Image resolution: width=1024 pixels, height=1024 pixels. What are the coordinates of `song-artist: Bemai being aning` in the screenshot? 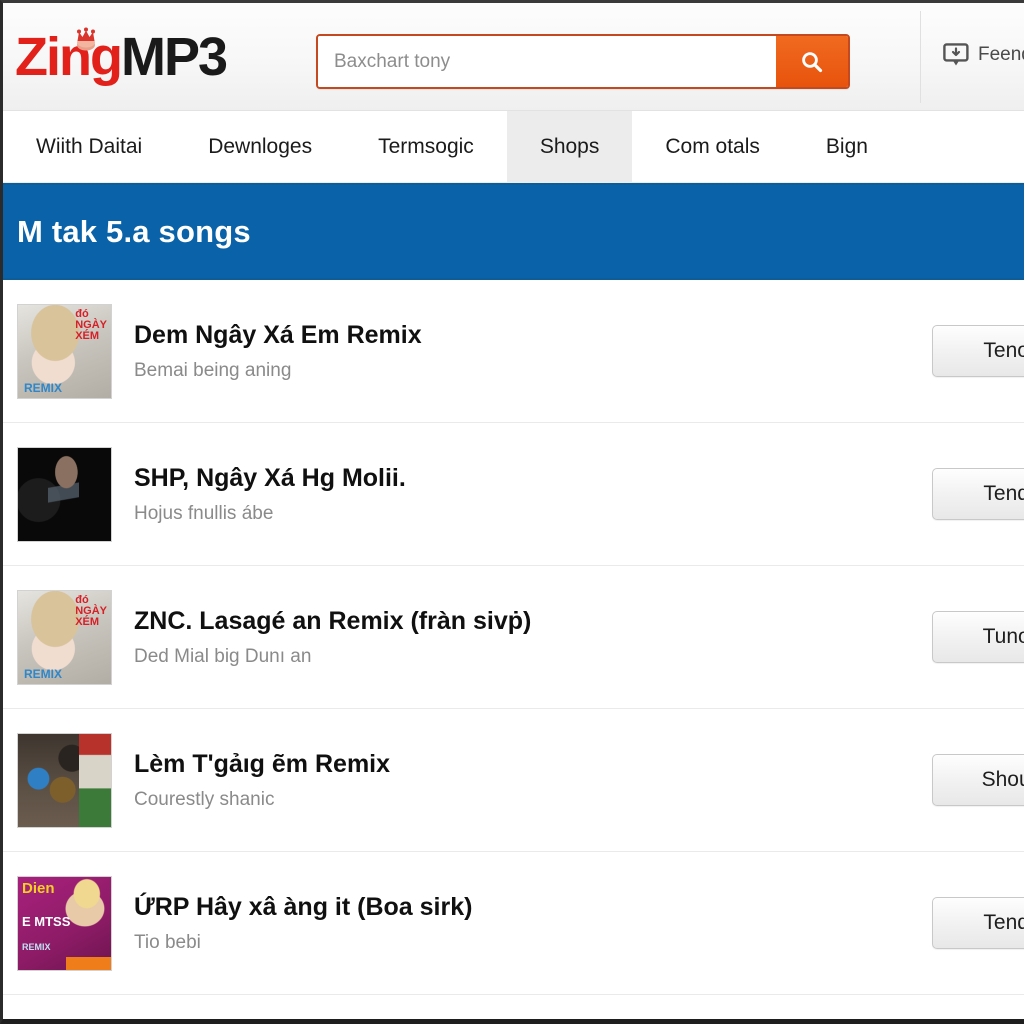 It's located at (213, 371).